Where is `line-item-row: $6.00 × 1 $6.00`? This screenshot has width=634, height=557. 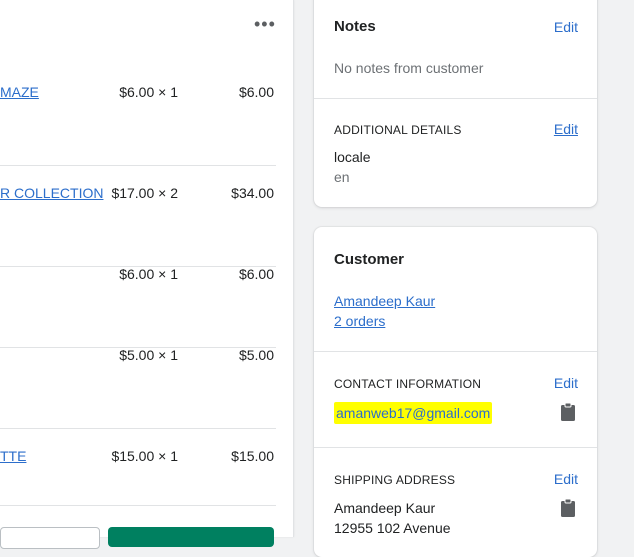 line-item-row: $6.00 × 1 $6.00 is located at coordinates (138, 307).